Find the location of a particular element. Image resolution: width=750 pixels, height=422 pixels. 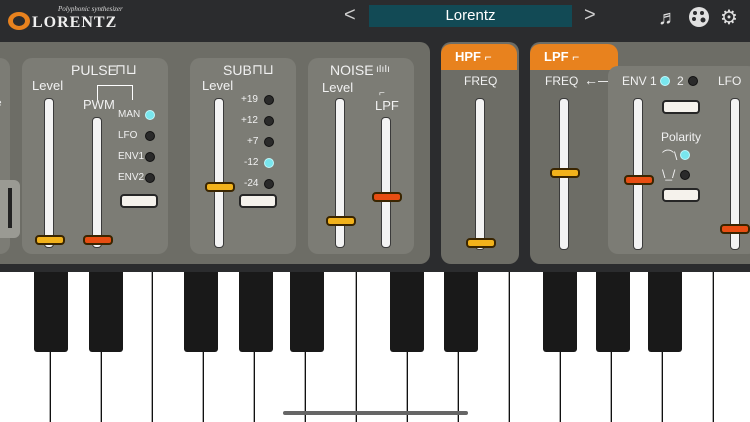

pwm-env2-led is located at coordinates (150, 178).